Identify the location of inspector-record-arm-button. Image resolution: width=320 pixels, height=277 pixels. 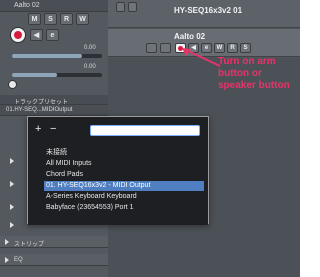
(18, 35).